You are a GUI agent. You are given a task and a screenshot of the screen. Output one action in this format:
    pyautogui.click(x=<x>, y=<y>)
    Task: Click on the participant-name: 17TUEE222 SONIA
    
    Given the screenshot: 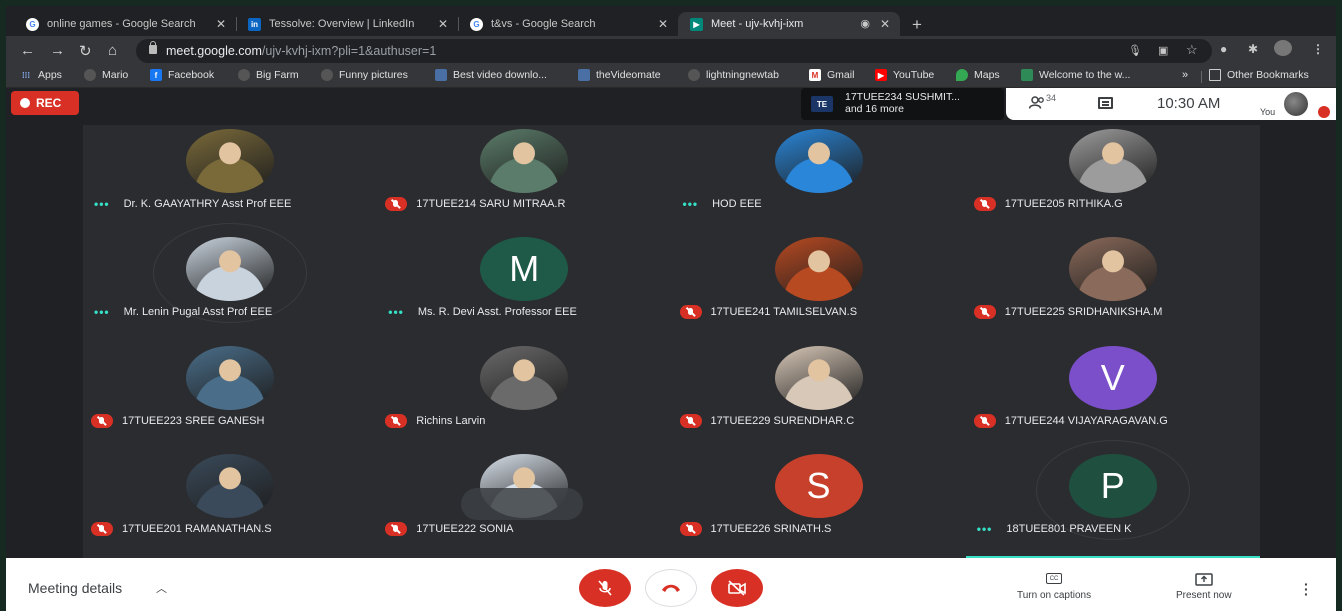 What is the action you would take?
    pyautogui.click(x=465, y=528)
    